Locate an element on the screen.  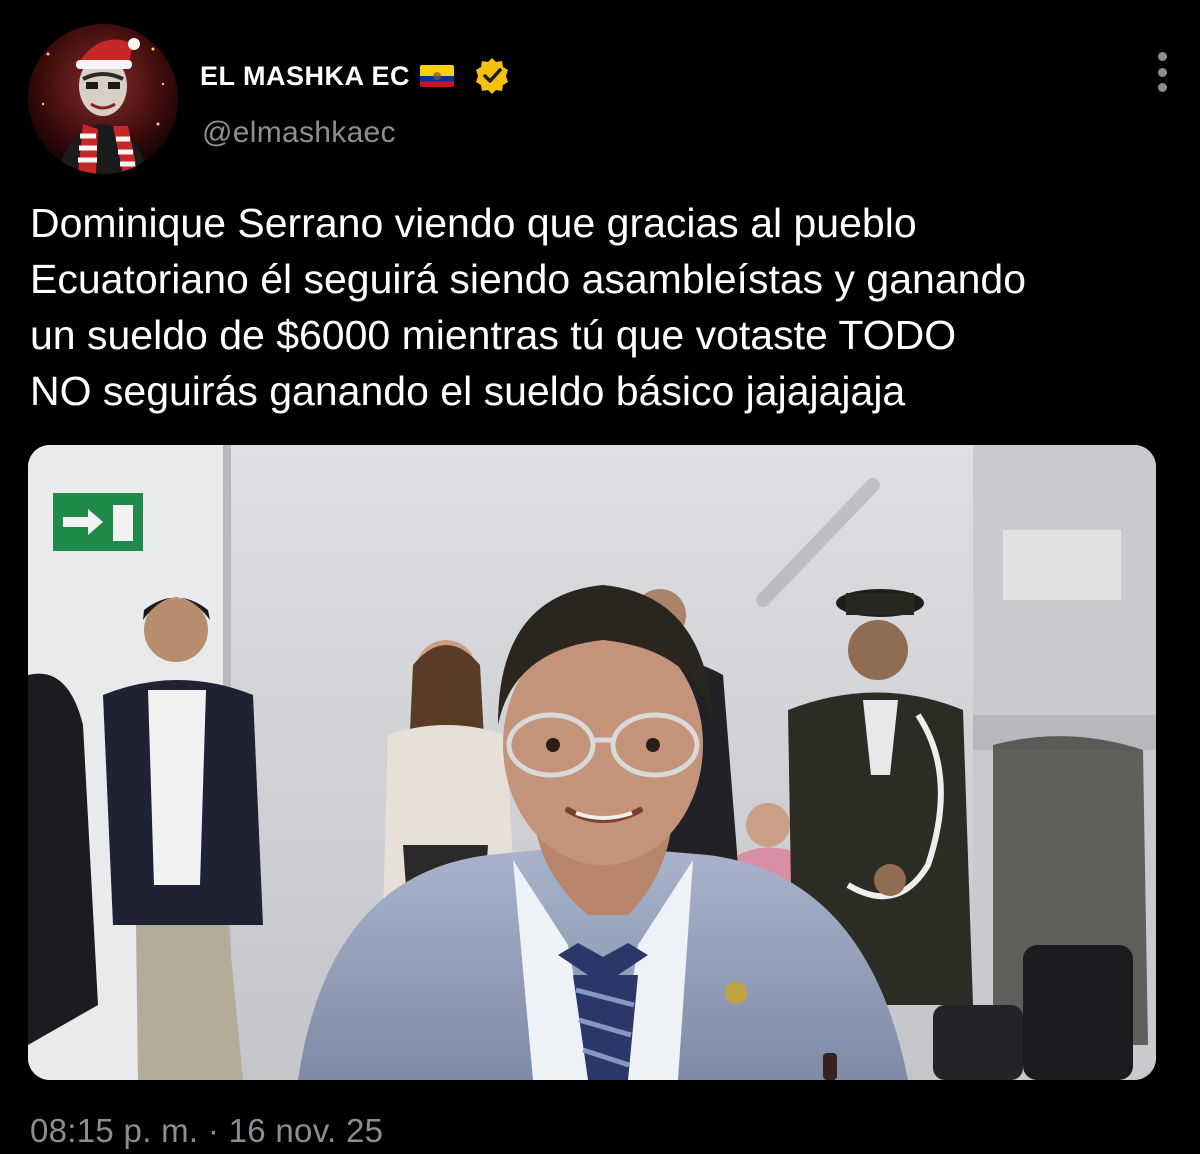
author-avatar is located at coordinates (103, 99).